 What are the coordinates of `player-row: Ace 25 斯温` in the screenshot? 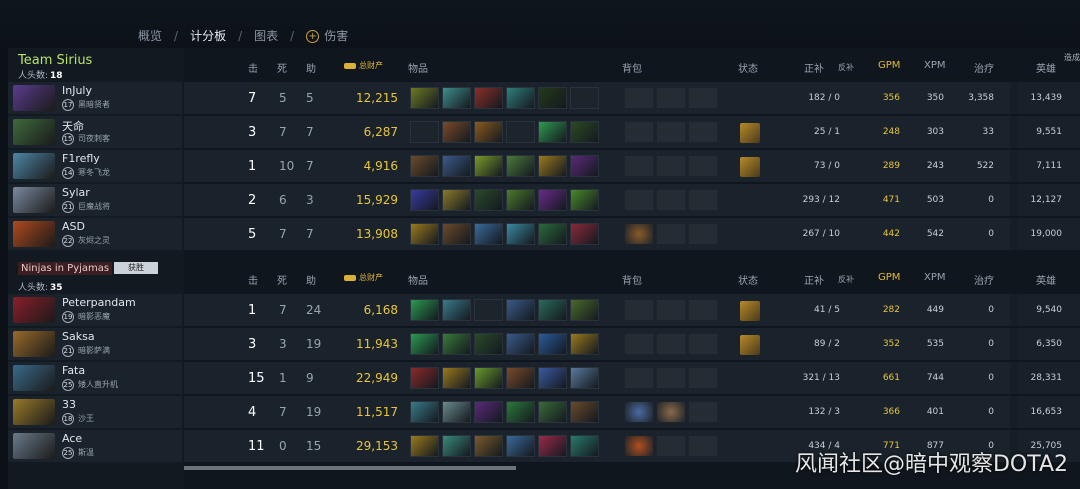 It's located at (95, 446).